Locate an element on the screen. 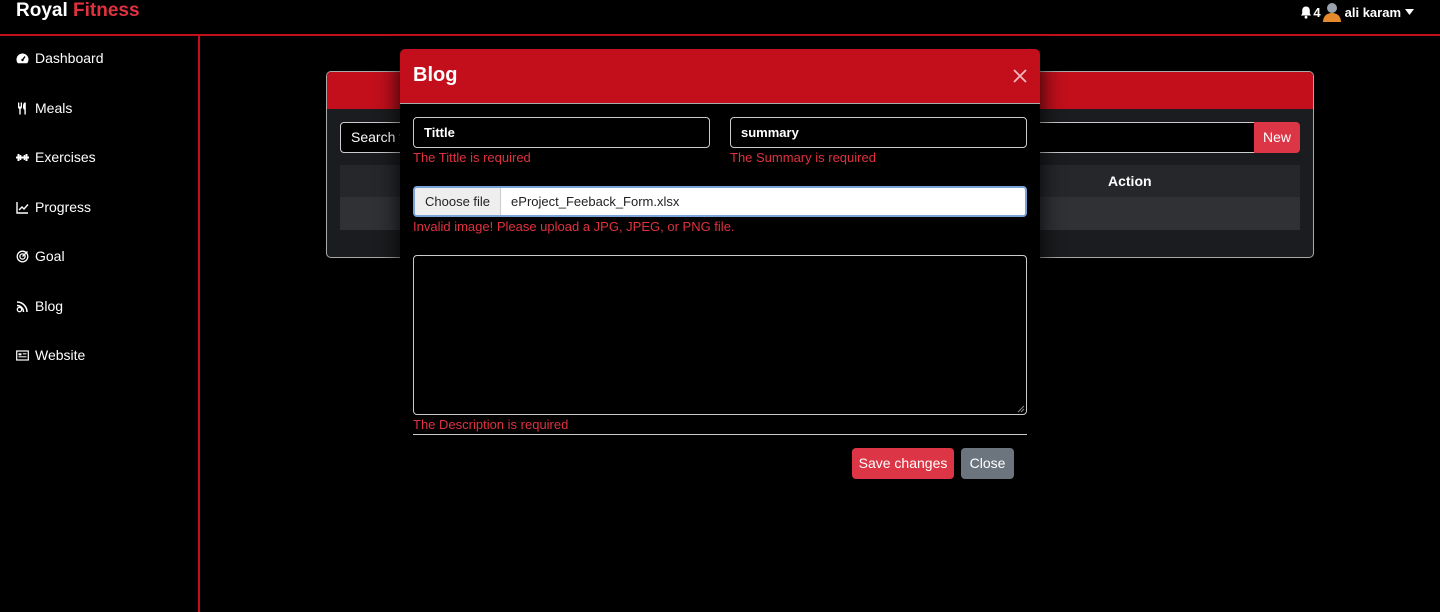 The width and height of the screenshot is (1440, 612). summary-error: The Summary is required is located at coordinates (803, 157).